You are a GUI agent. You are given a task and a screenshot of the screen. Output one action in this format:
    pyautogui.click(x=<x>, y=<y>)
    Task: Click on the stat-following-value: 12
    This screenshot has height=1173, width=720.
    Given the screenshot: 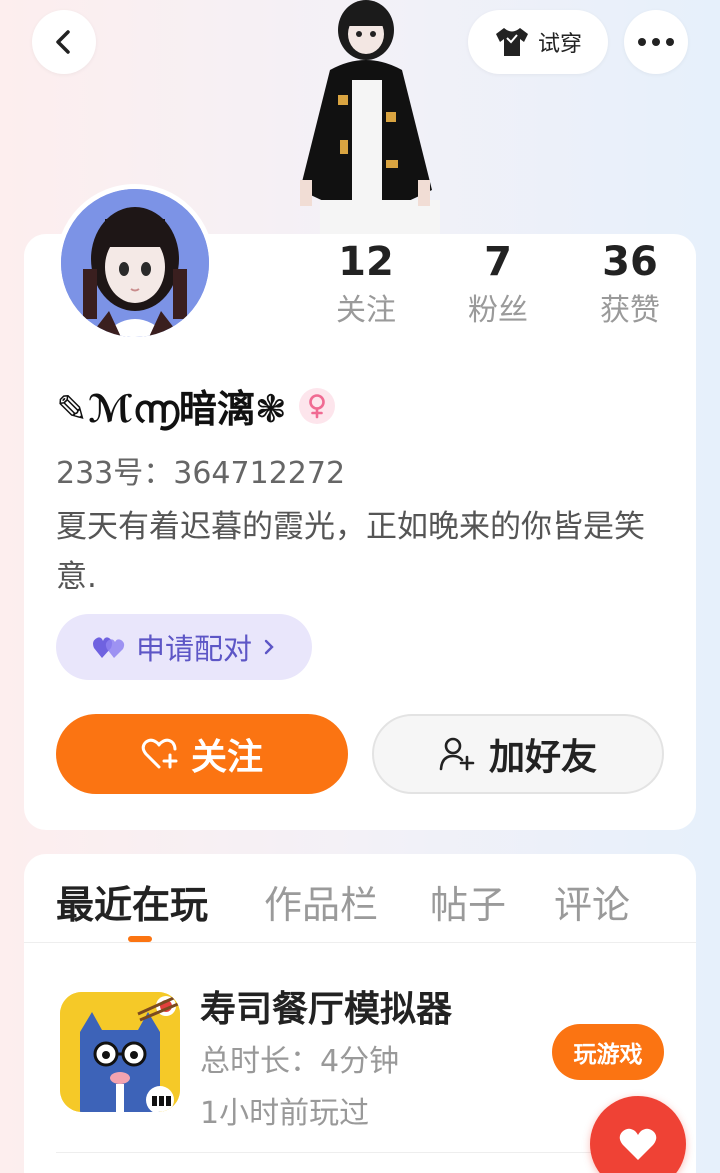 What is the action you would take?
    pyautogui.click(x=366, y=262)
    